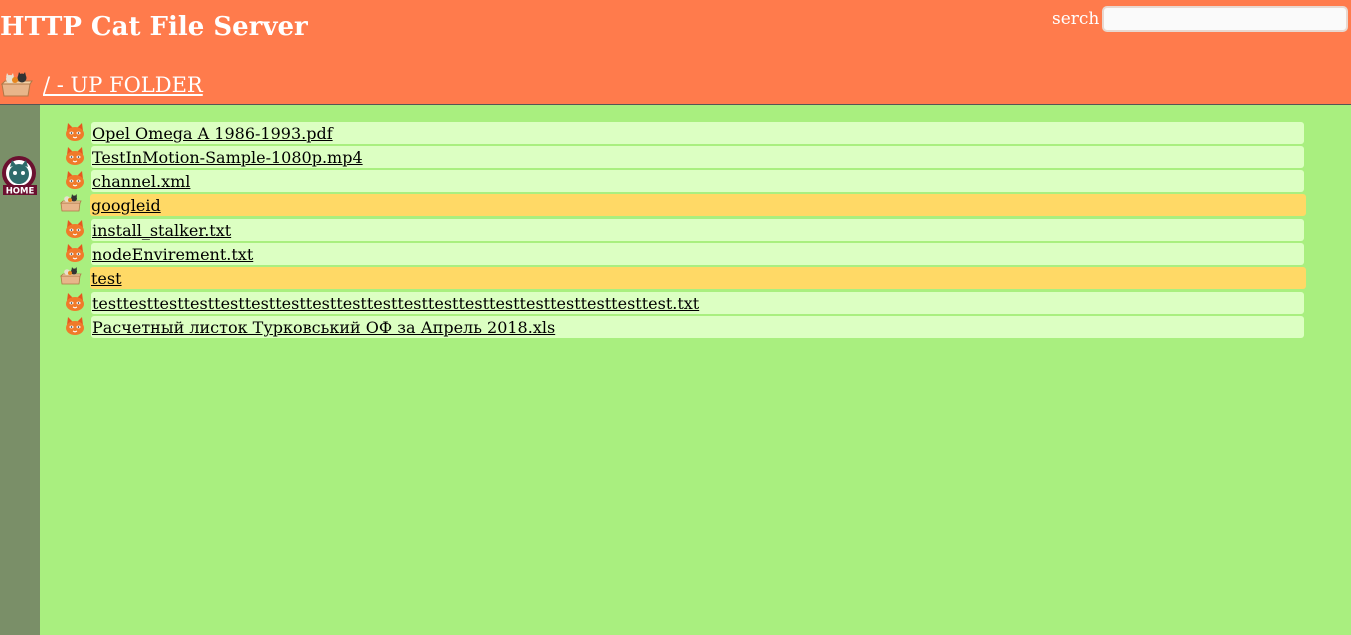  I want to click on page-title: HTTP Cat File Server, so click(154, 27).